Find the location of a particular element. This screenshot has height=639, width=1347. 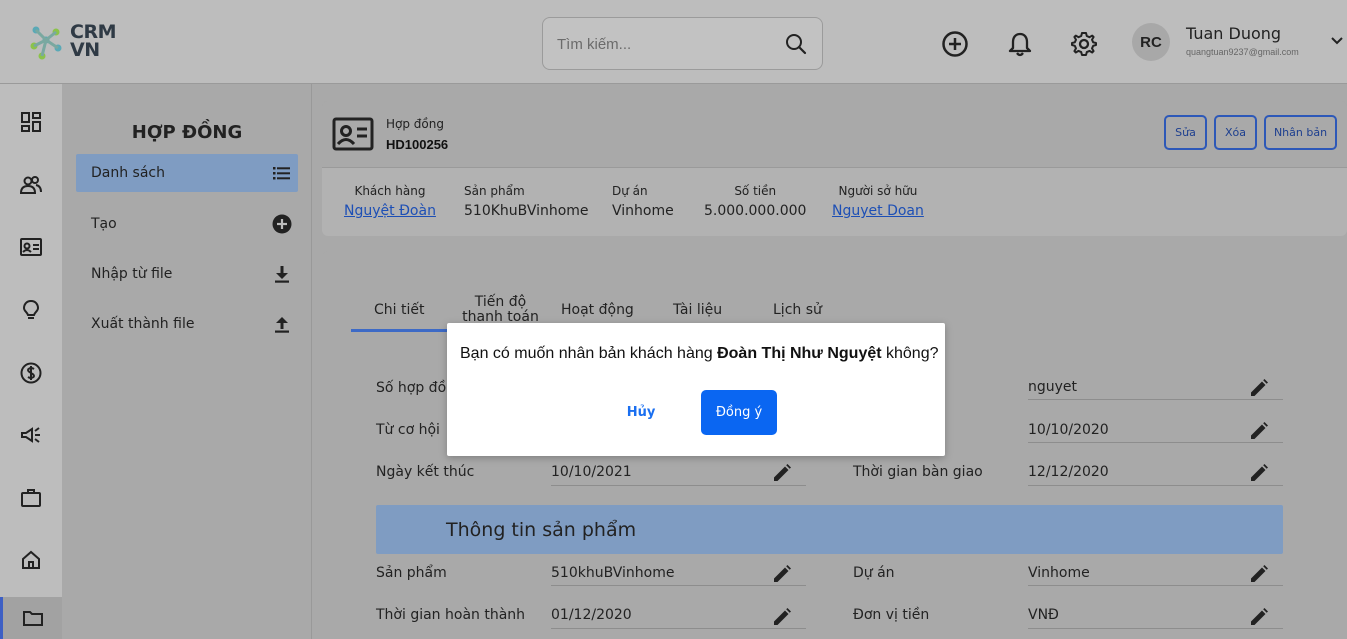

list-icon is located at coordinates (281, 173).